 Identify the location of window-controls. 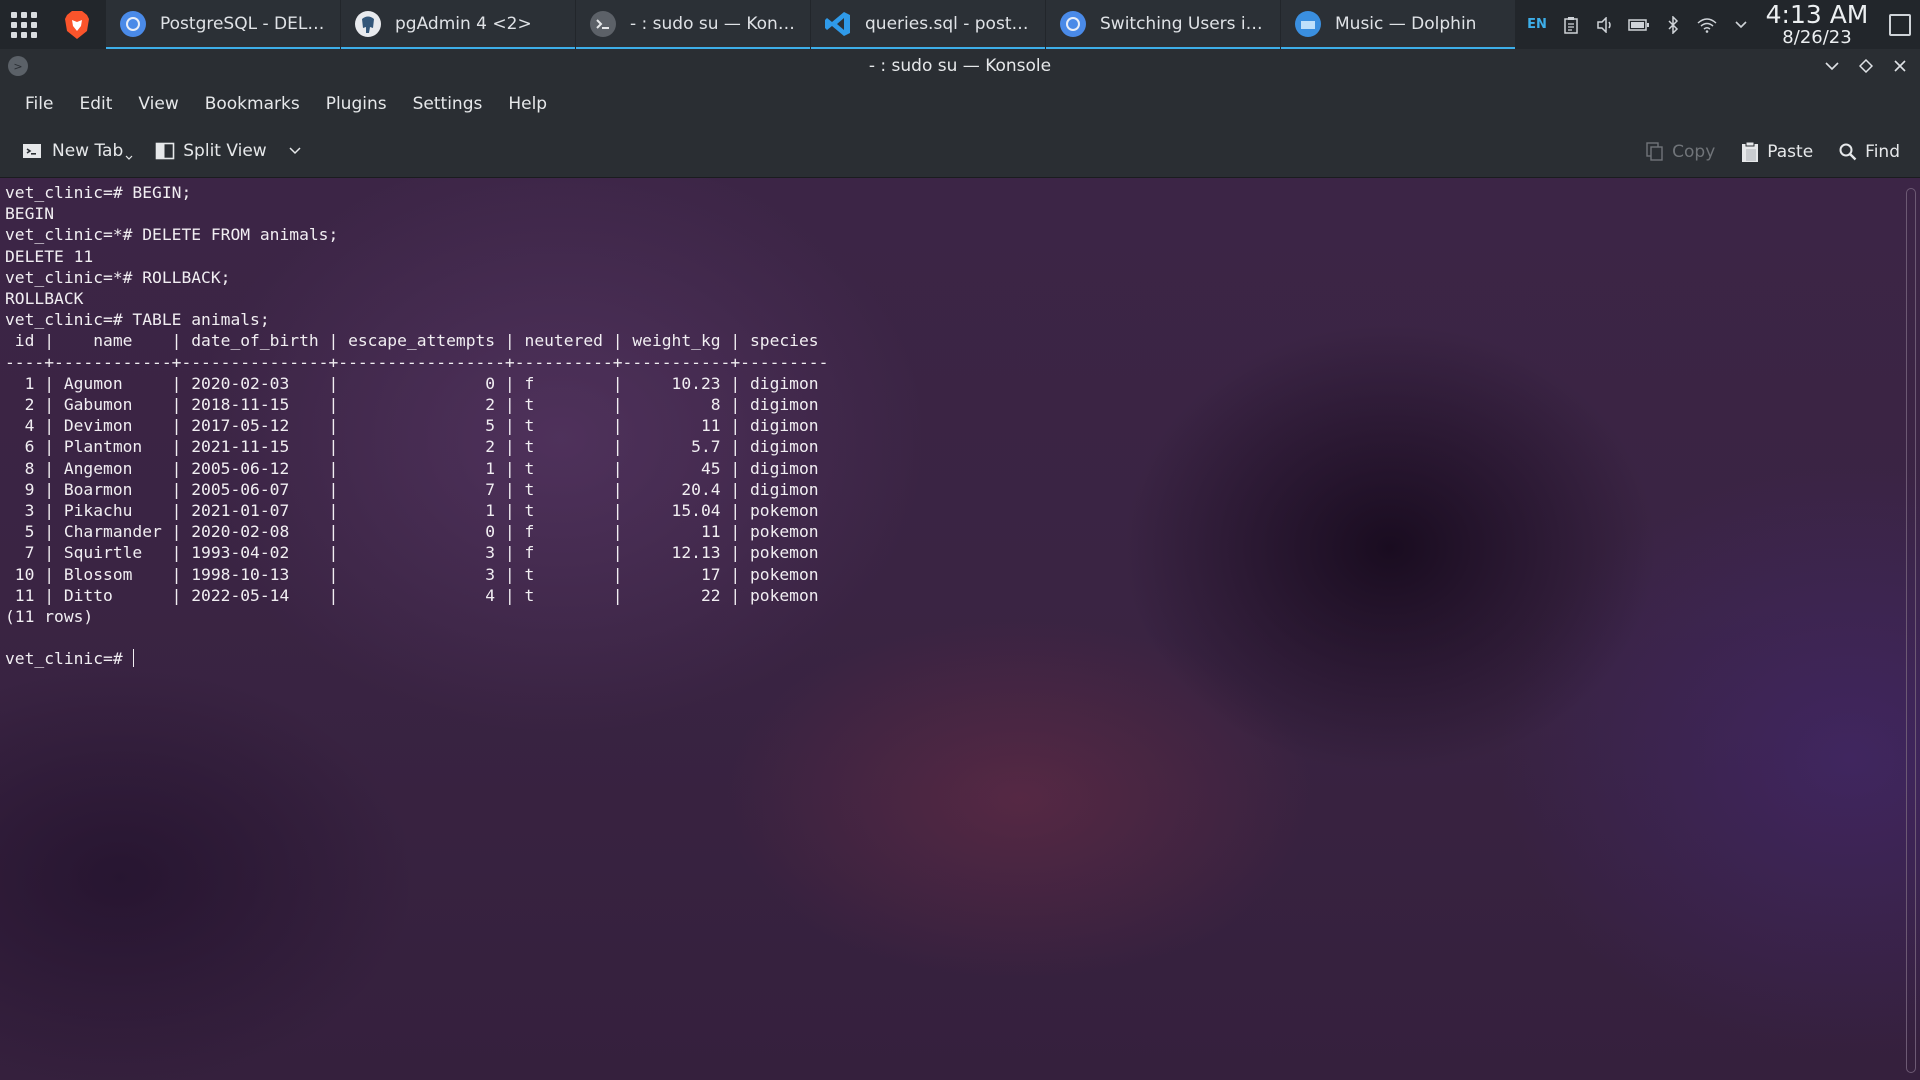
(1866, 66).